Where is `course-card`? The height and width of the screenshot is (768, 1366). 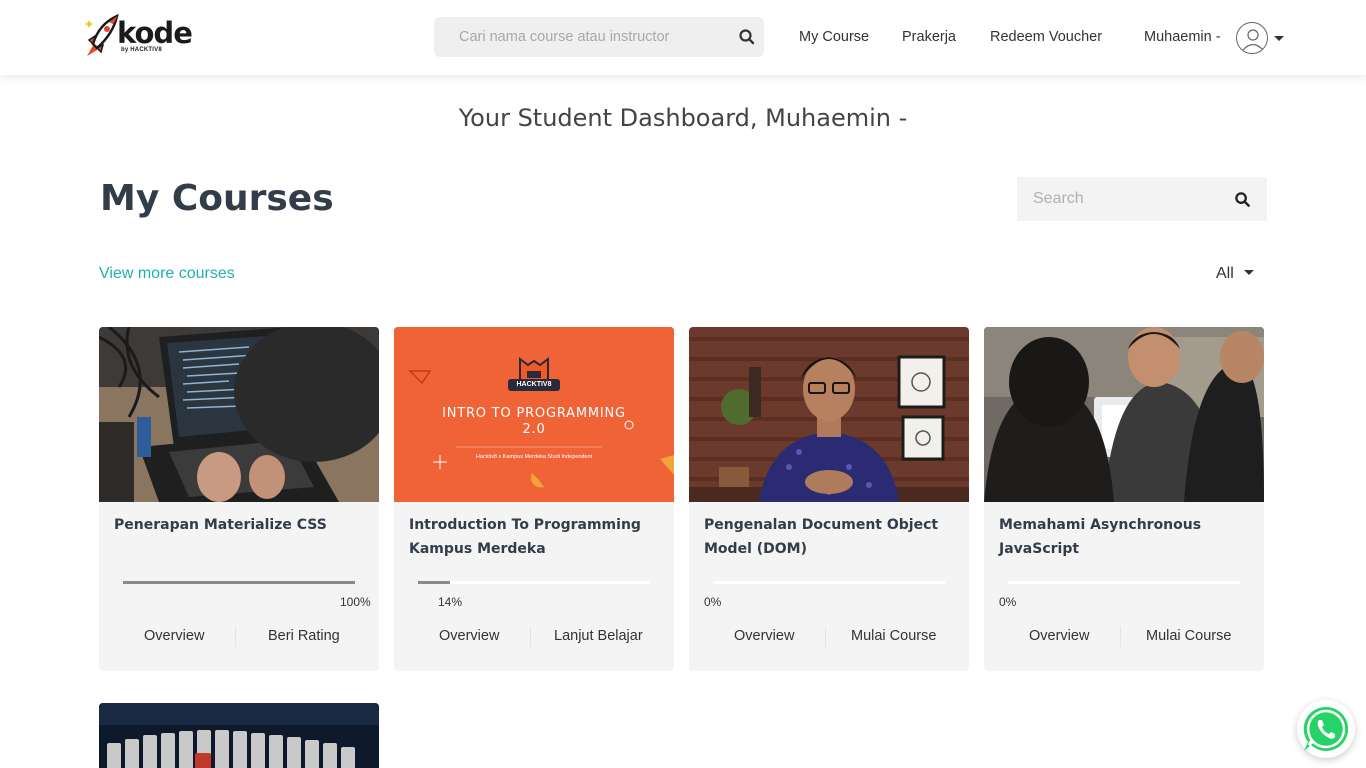
course-card is located at coordinates (239, 735).